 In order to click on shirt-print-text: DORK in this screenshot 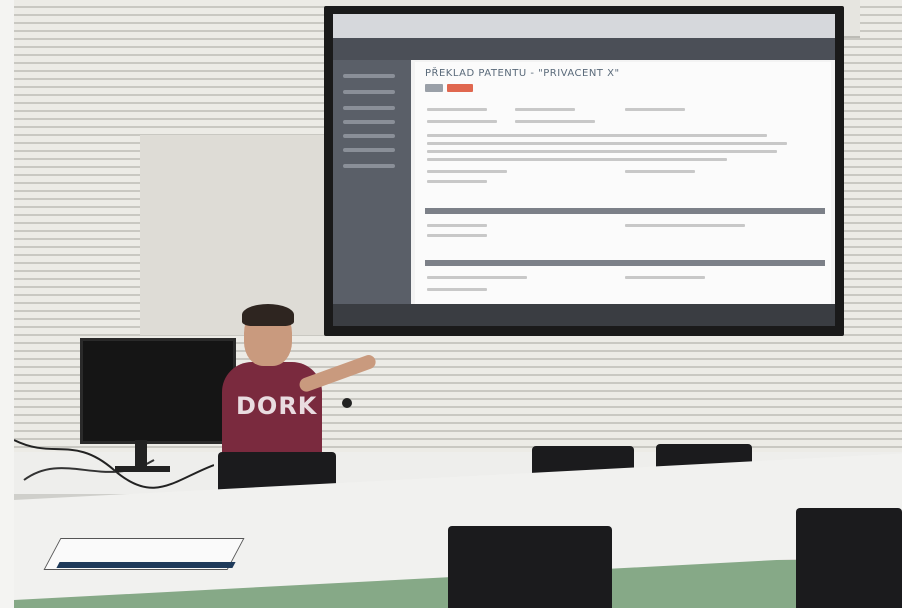, I will do `click(277, 406)`.